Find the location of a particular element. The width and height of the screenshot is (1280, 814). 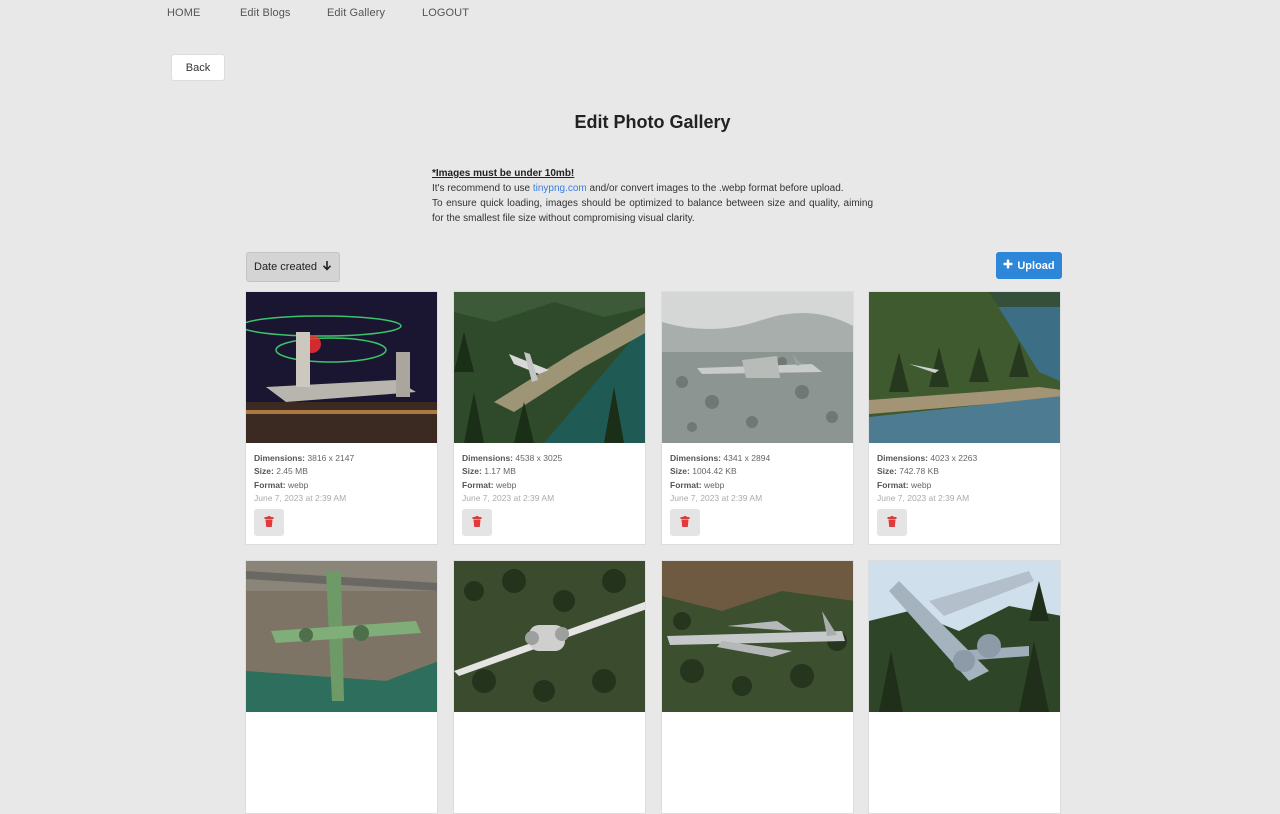

page-title: Edit Photo Gallery is located at coordinates (652, 122).